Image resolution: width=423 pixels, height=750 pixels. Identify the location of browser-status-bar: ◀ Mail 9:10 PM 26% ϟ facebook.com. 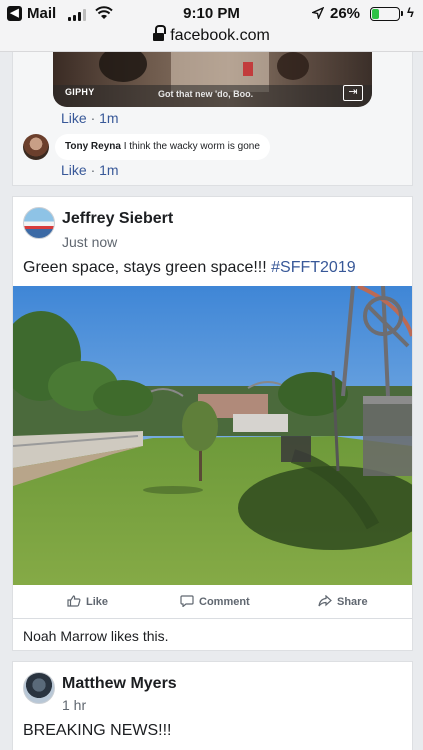
(211, 26).